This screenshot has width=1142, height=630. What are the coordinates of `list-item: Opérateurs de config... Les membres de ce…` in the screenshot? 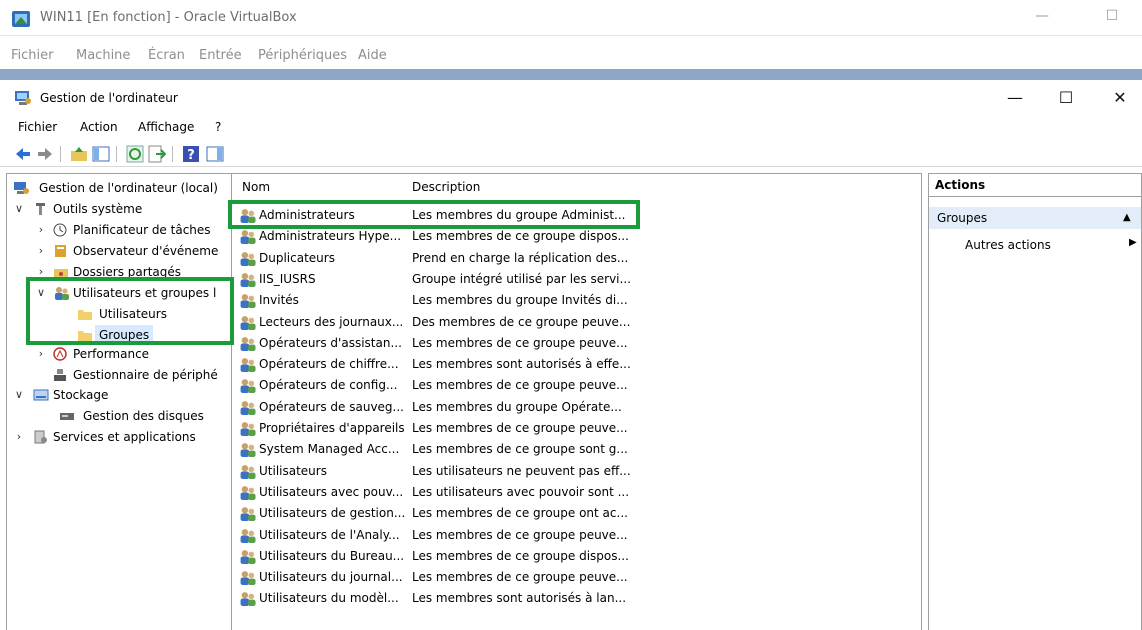 It's located at (576, 385).